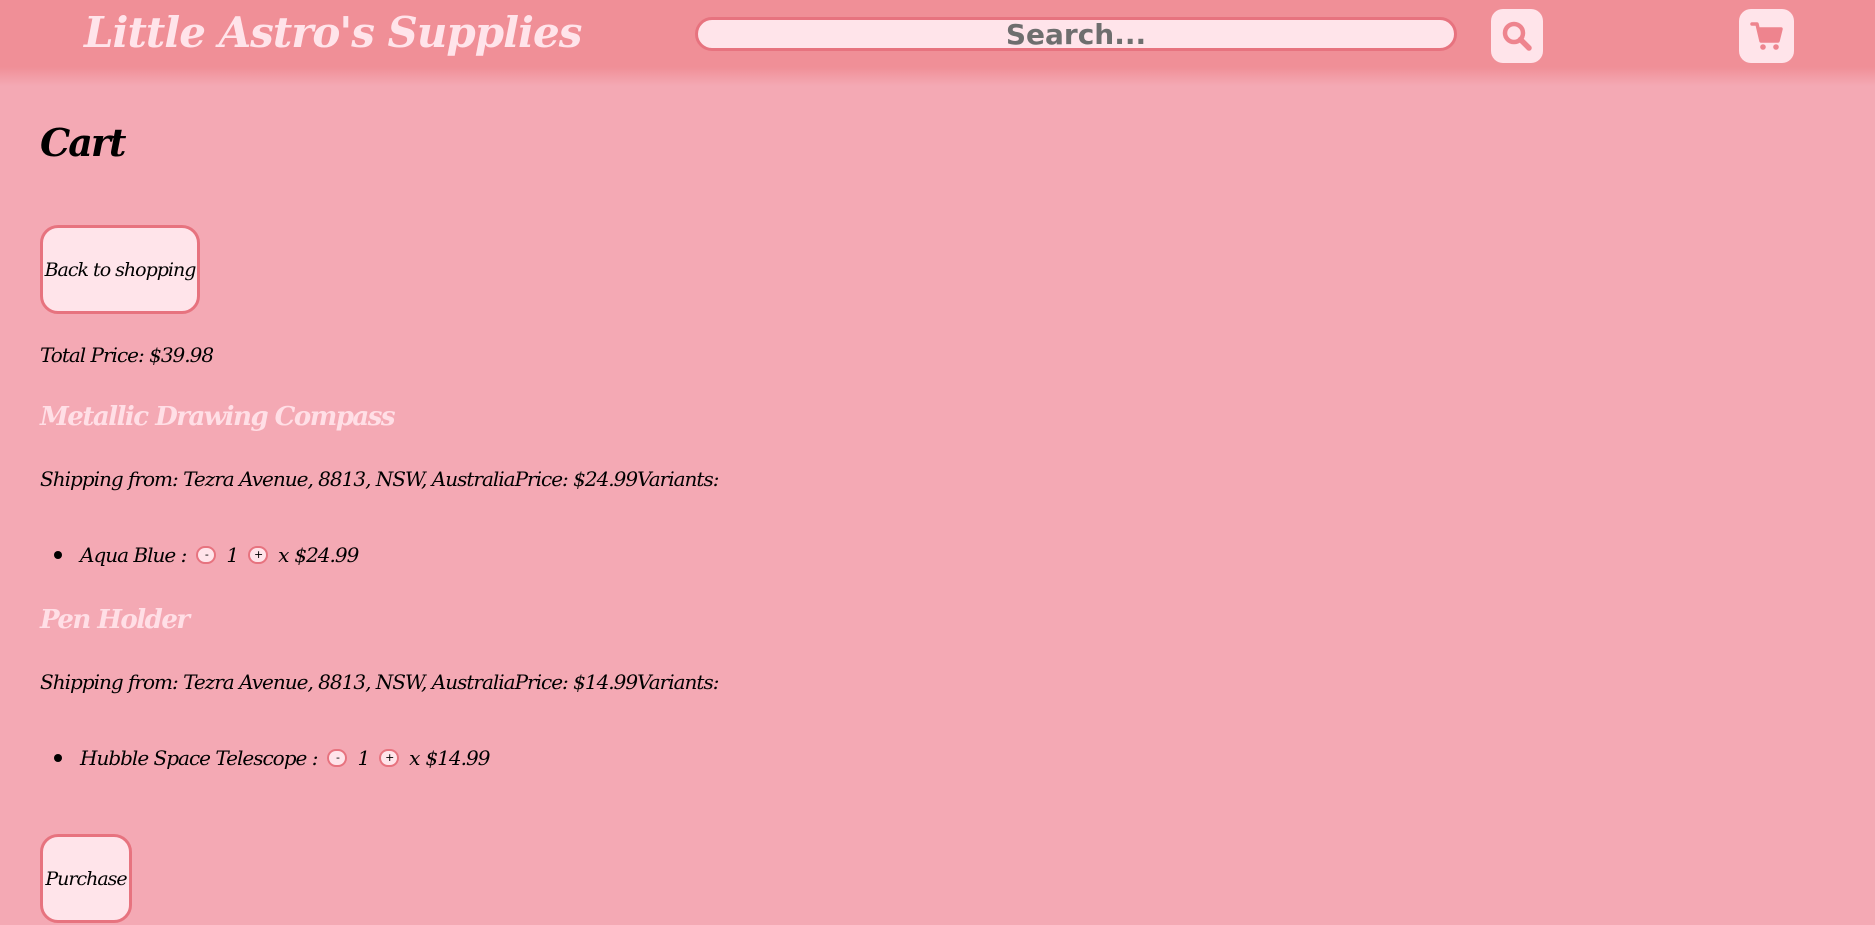 Image resolution: width=1875 pixels, height=925 pixels. Describe the element at coordinates (333, 32) in the screenshot. I see `site-logo-text: Little Astro's Supplies` at that location.